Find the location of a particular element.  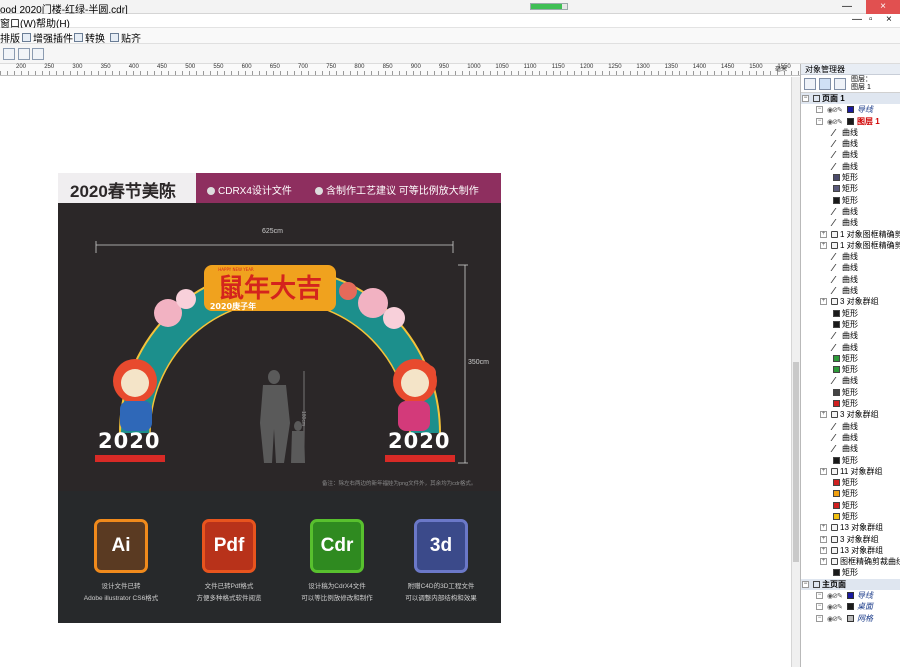

ruler-tick-label: 650 is located at coordinates (274, 67).